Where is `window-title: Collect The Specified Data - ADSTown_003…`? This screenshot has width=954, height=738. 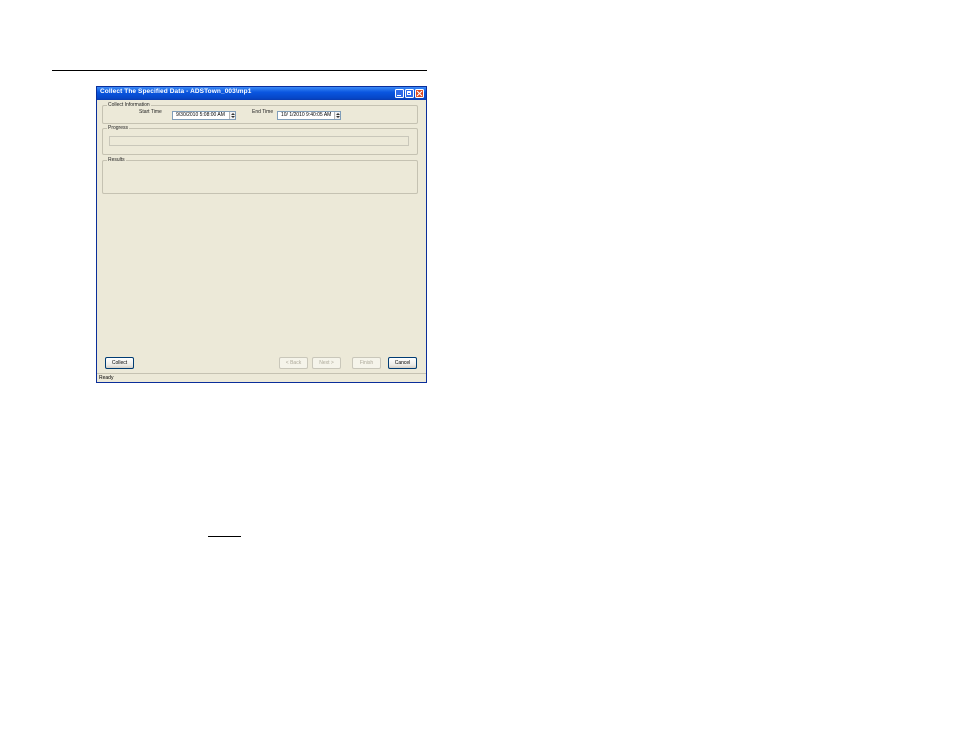
window-title: Collect The Specified Data - ADSTown_003… is located at coordinates (176, 91).